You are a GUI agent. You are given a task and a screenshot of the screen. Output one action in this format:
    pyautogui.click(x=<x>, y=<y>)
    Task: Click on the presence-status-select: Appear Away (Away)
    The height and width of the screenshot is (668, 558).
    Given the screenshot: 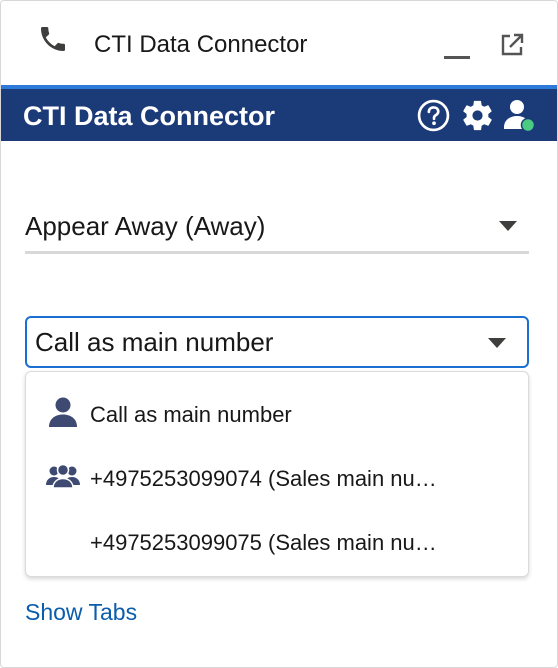 What is the action you would take?
    pyautogui.click(x=277, y=227)
    